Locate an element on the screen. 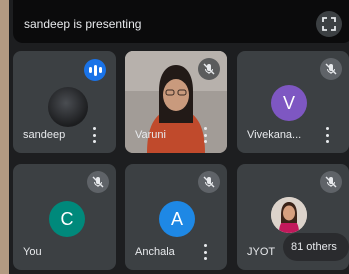  others-count-label: 81 others is located at coordinates (314, 247).